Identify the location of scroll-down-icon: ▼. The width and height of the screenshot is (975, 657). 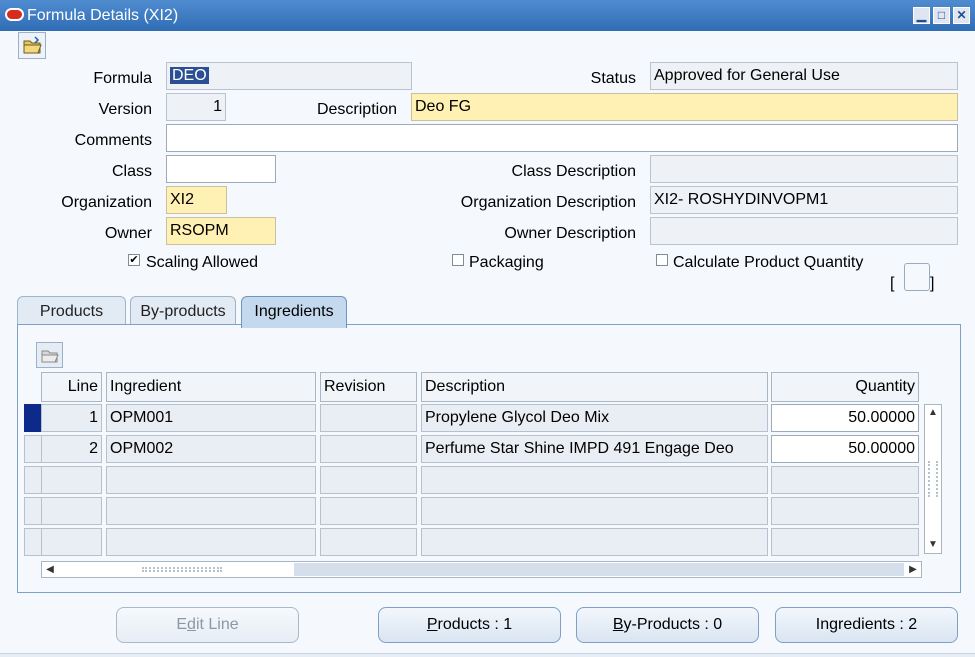
(933, 545).